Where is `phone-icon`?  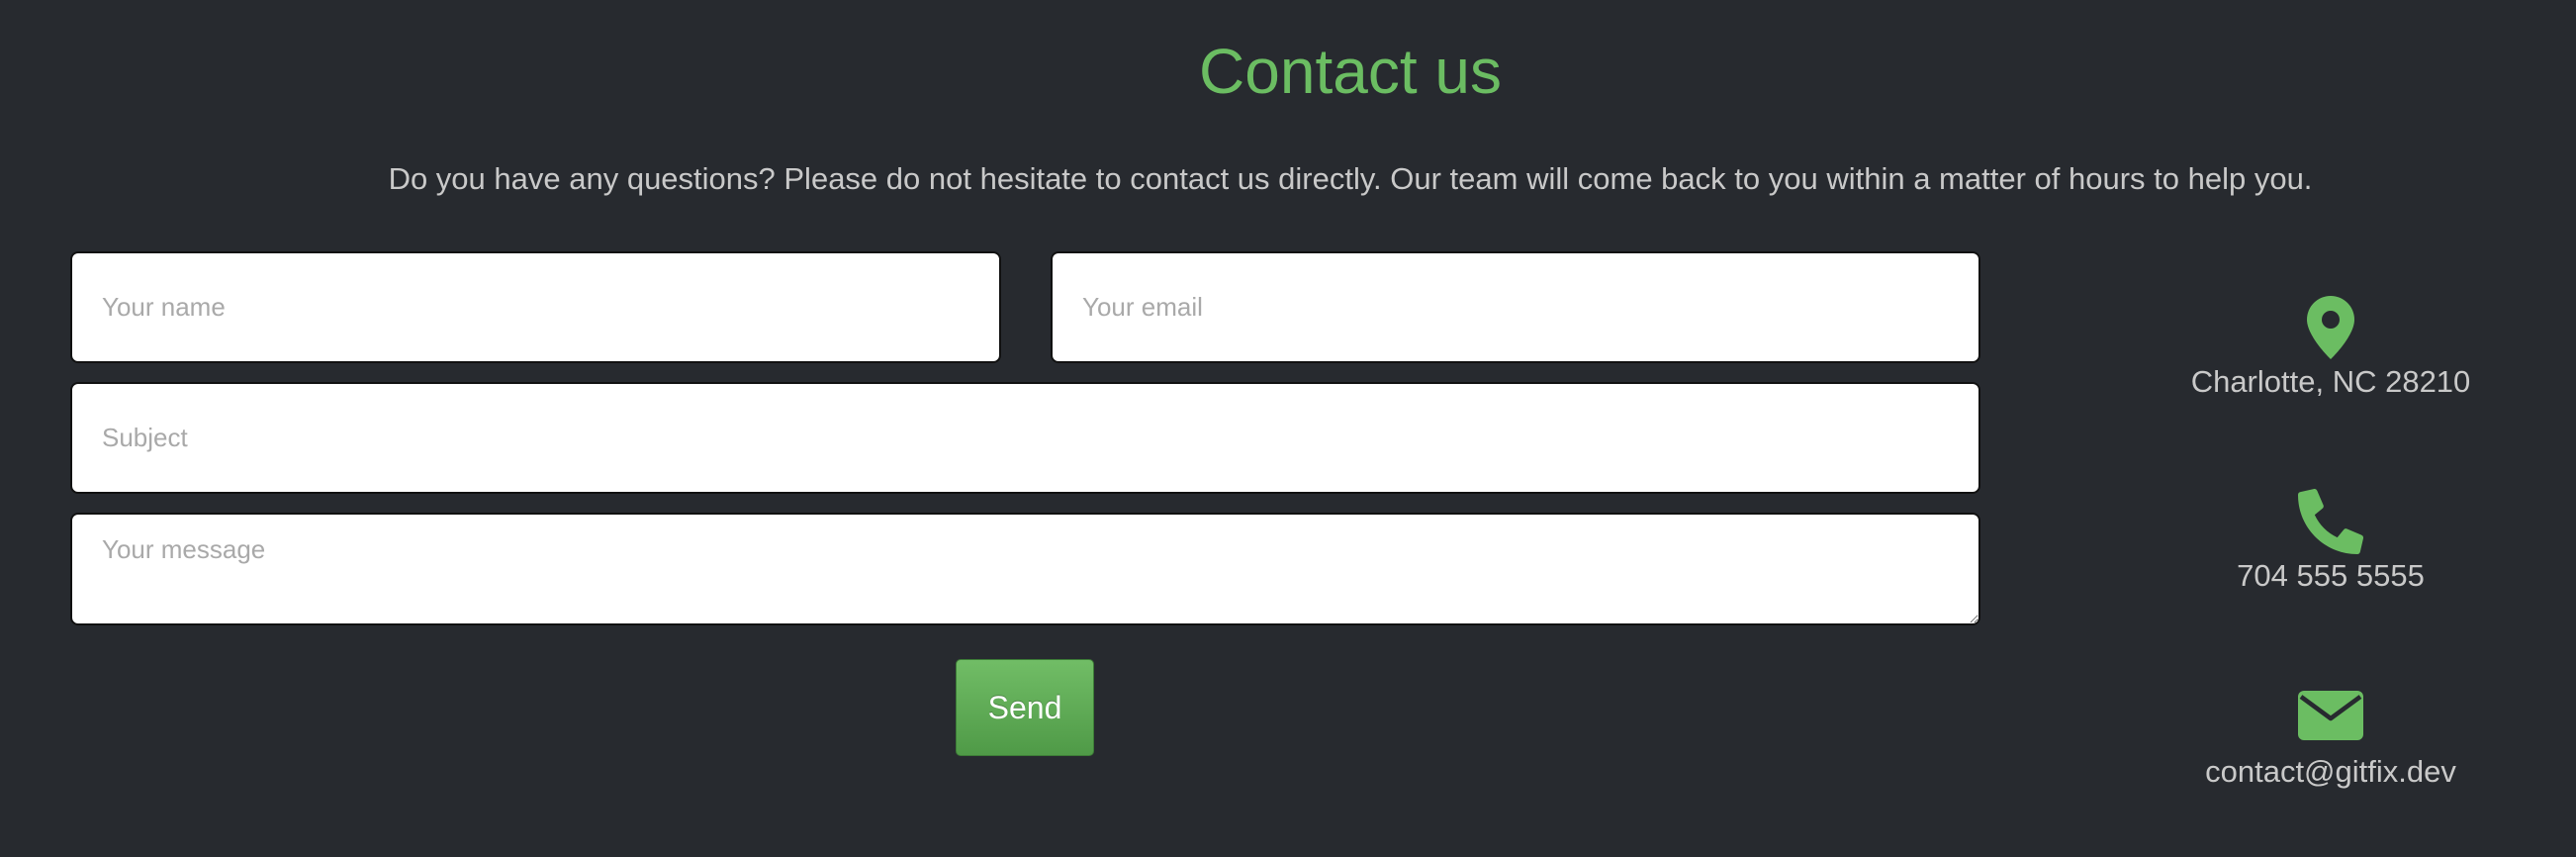
phone-icon is located at coordinates (2330, 521).